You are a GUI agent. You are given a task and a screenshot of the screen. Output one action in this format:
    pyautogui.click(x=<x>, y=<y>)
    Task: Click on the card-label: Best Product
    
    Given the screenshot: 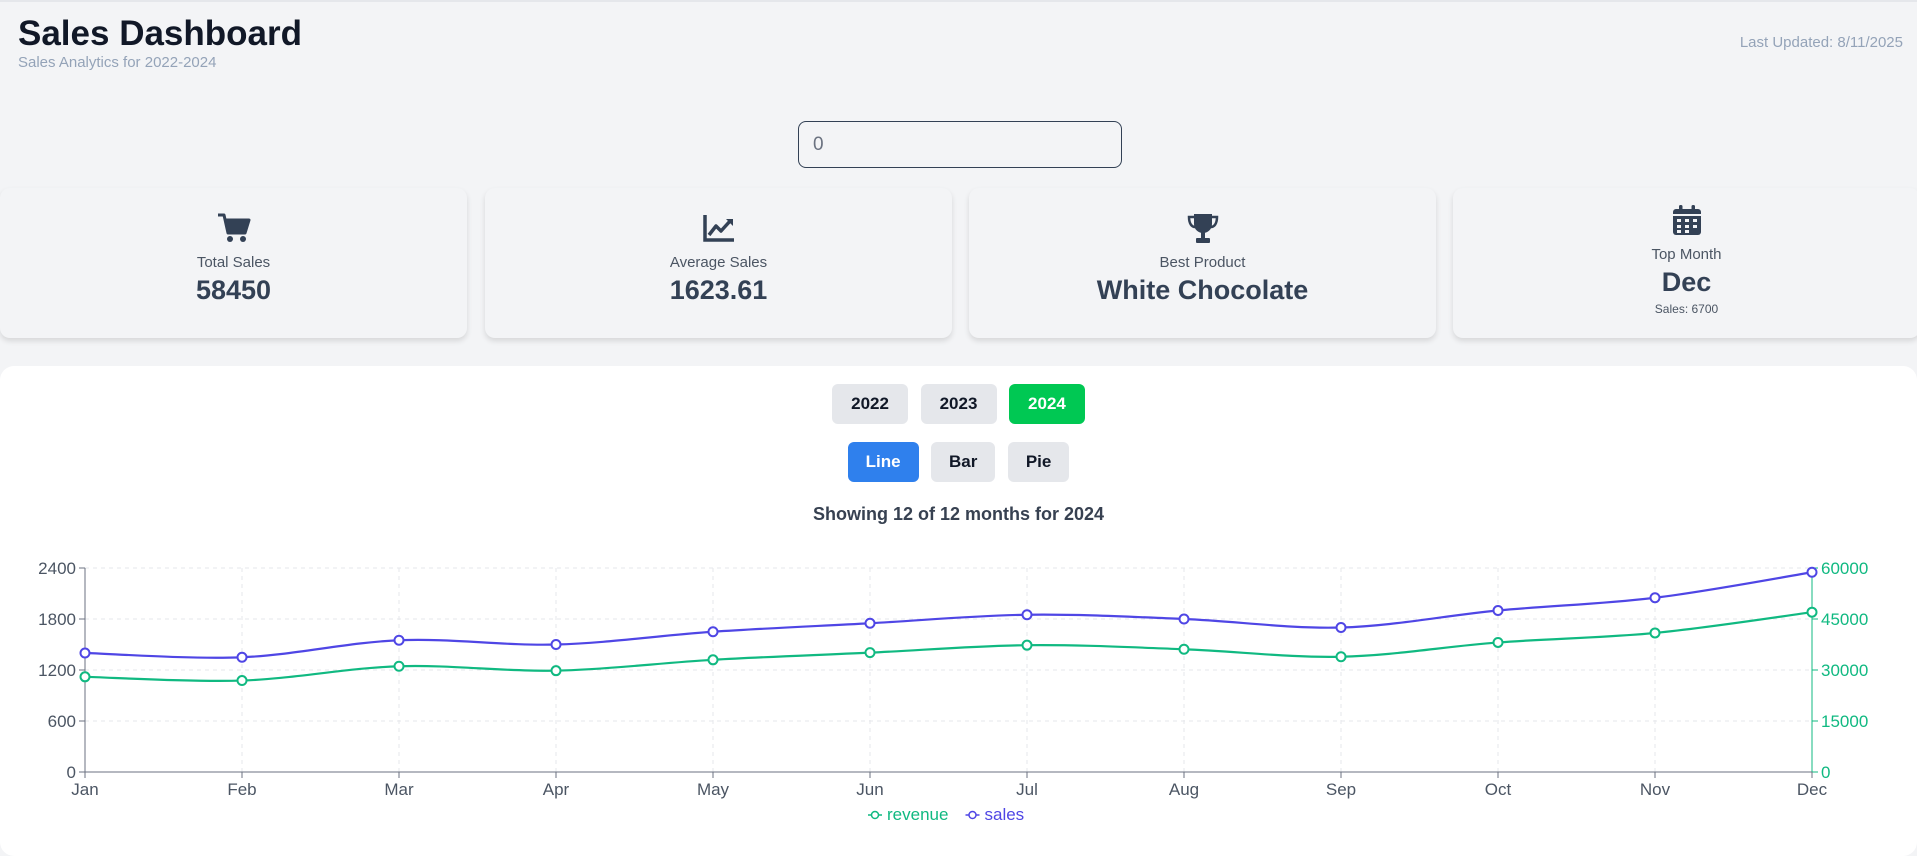 What is the action you would take?
    pyautogui.click(x=1202, y=262)
    